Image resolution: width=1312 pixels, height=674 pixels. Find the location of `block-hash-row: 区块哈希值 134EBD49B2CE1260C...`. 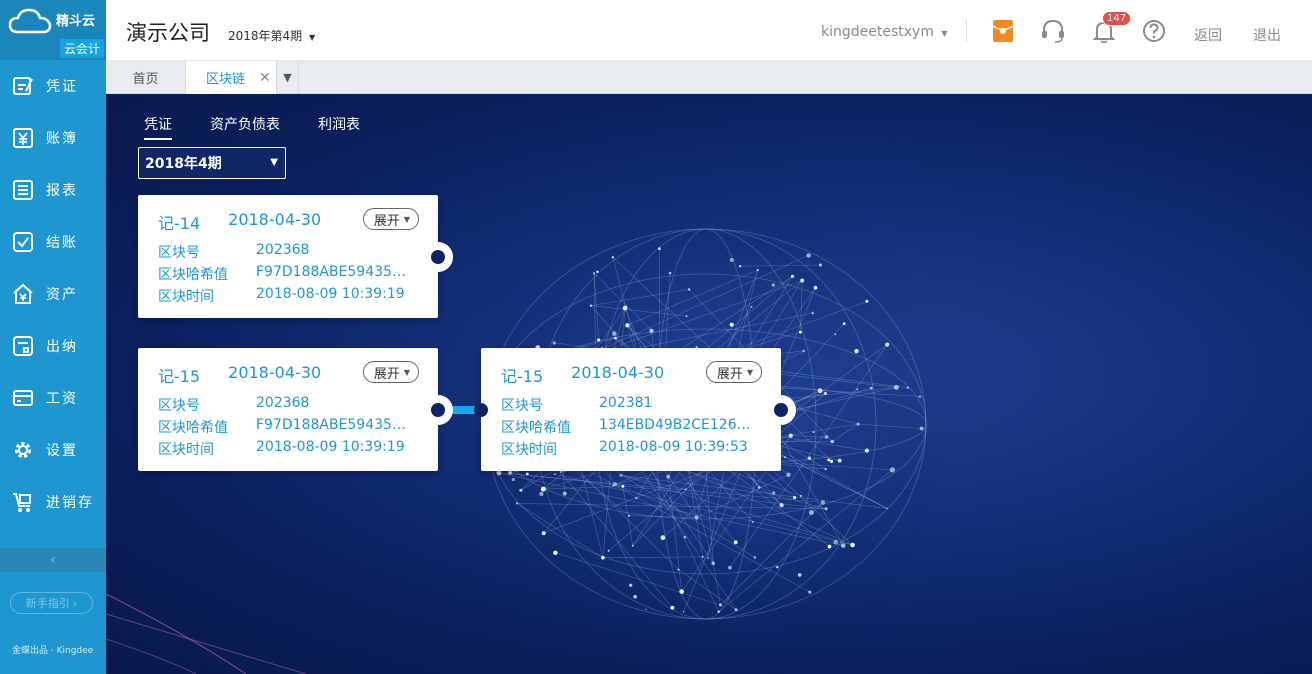

block-hash-row: 区块哈希值 134EBD49B2CE1260C... is located at coordinates (630, 427).